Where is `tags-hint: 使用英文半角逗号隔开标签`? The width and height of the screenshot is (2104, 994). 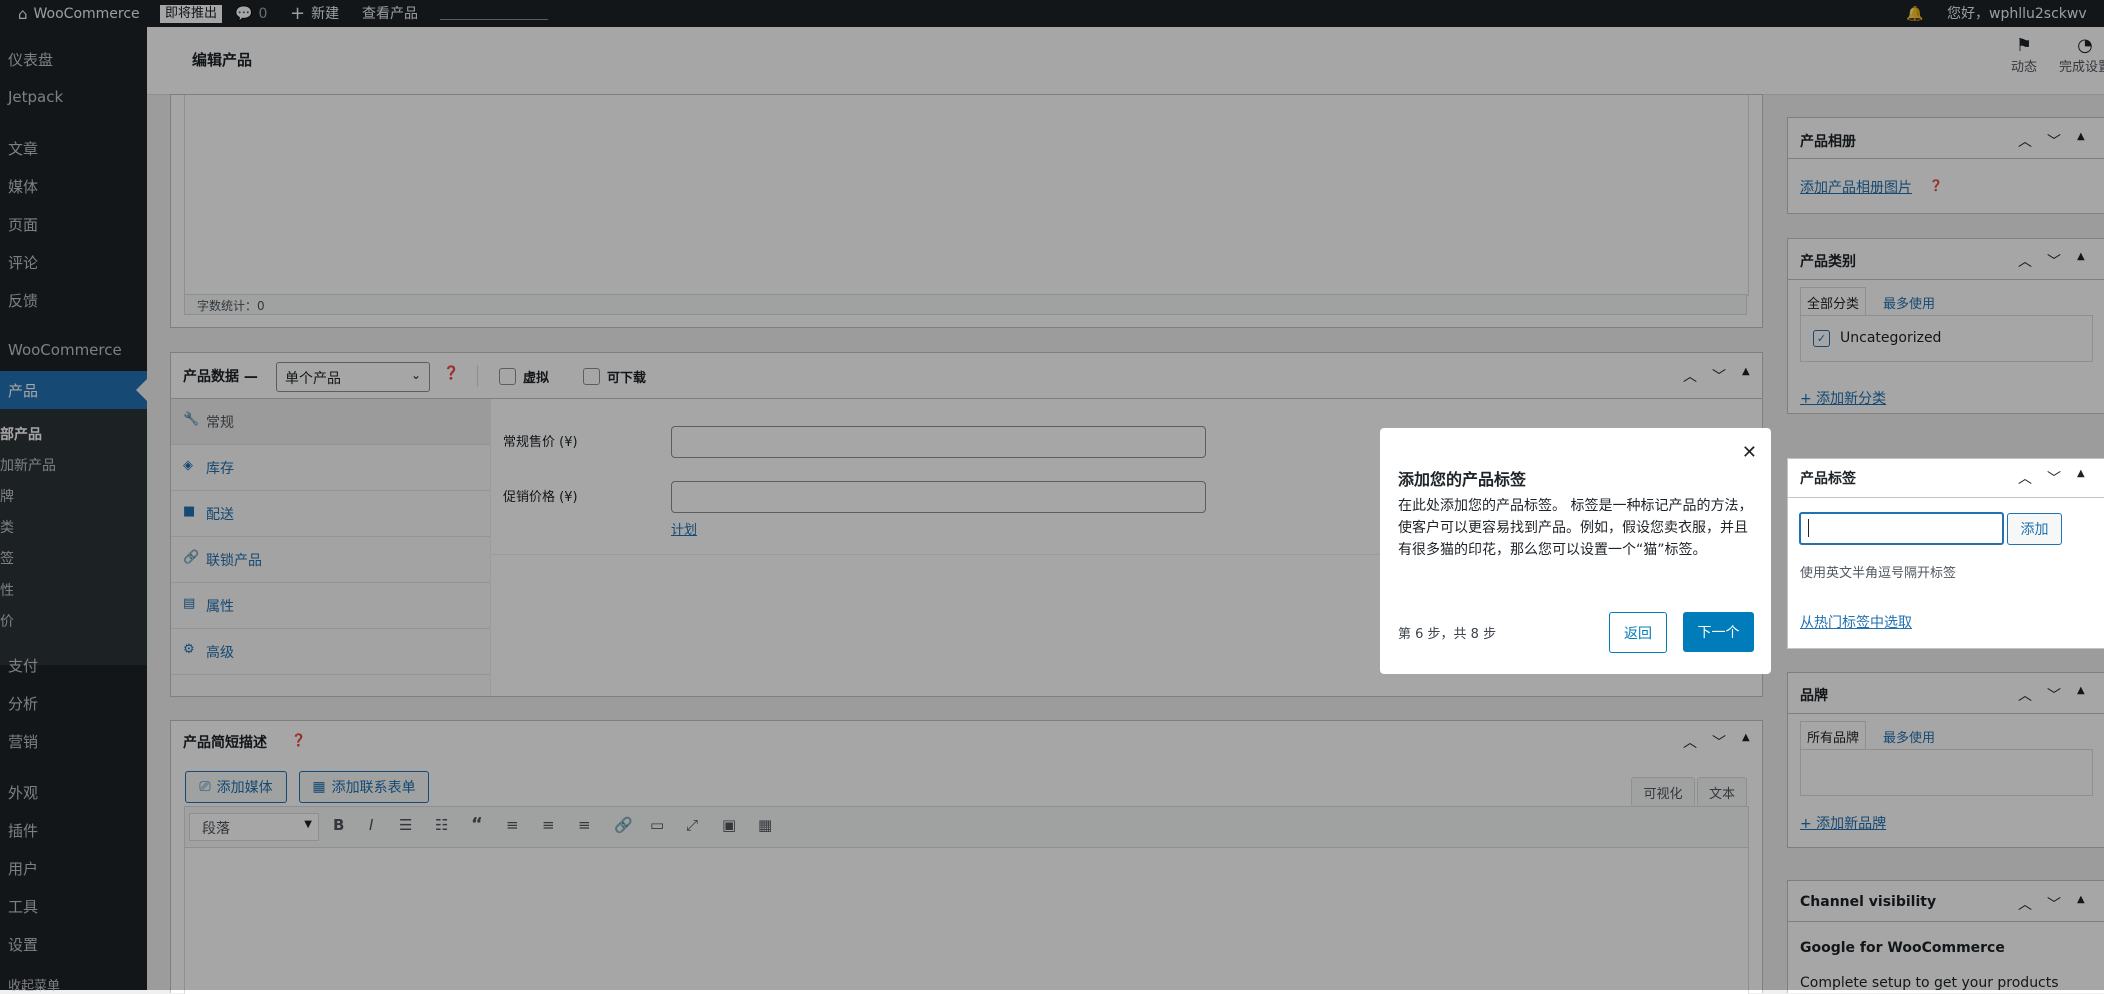
tags-hint: 使用英文半角逗号隔开标签 is located at coordinates (1878, 573).